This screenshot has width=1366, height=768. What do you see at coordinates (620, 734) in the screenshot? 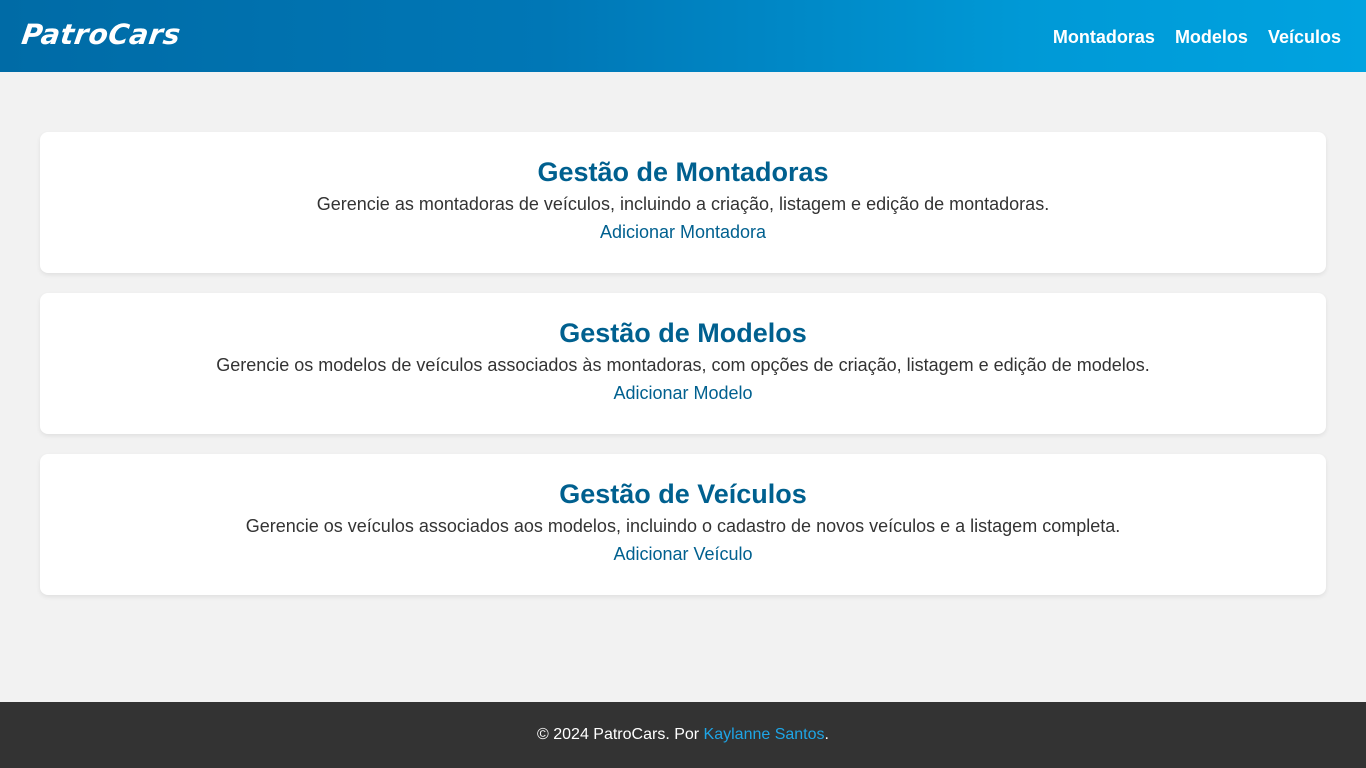
I see `footer-copyright: © 2024 PatroCars. Por` at bounding box center [620, 734].